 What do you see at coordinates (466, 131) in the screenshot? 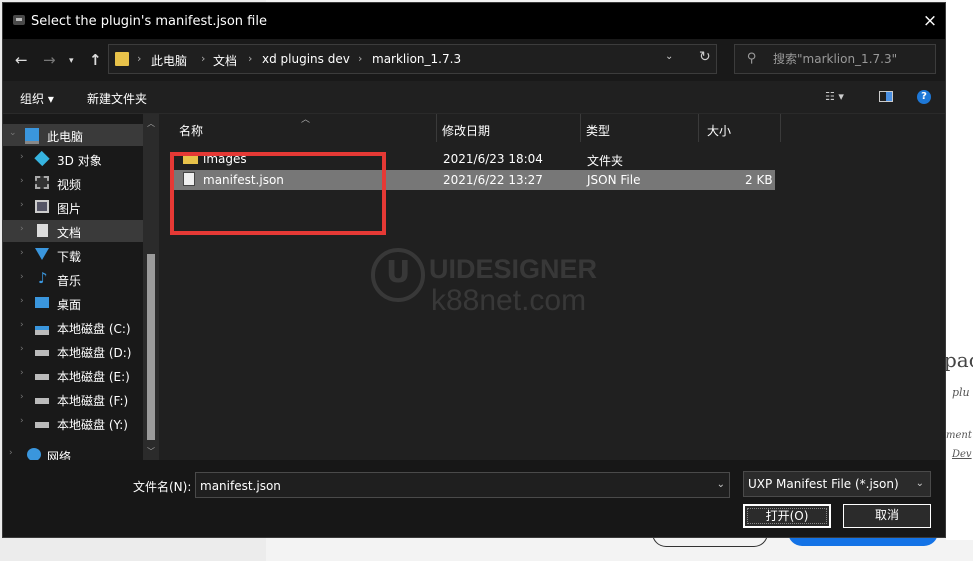
I see `column-header-label: 修改日期` at bounding box center [466, 131].